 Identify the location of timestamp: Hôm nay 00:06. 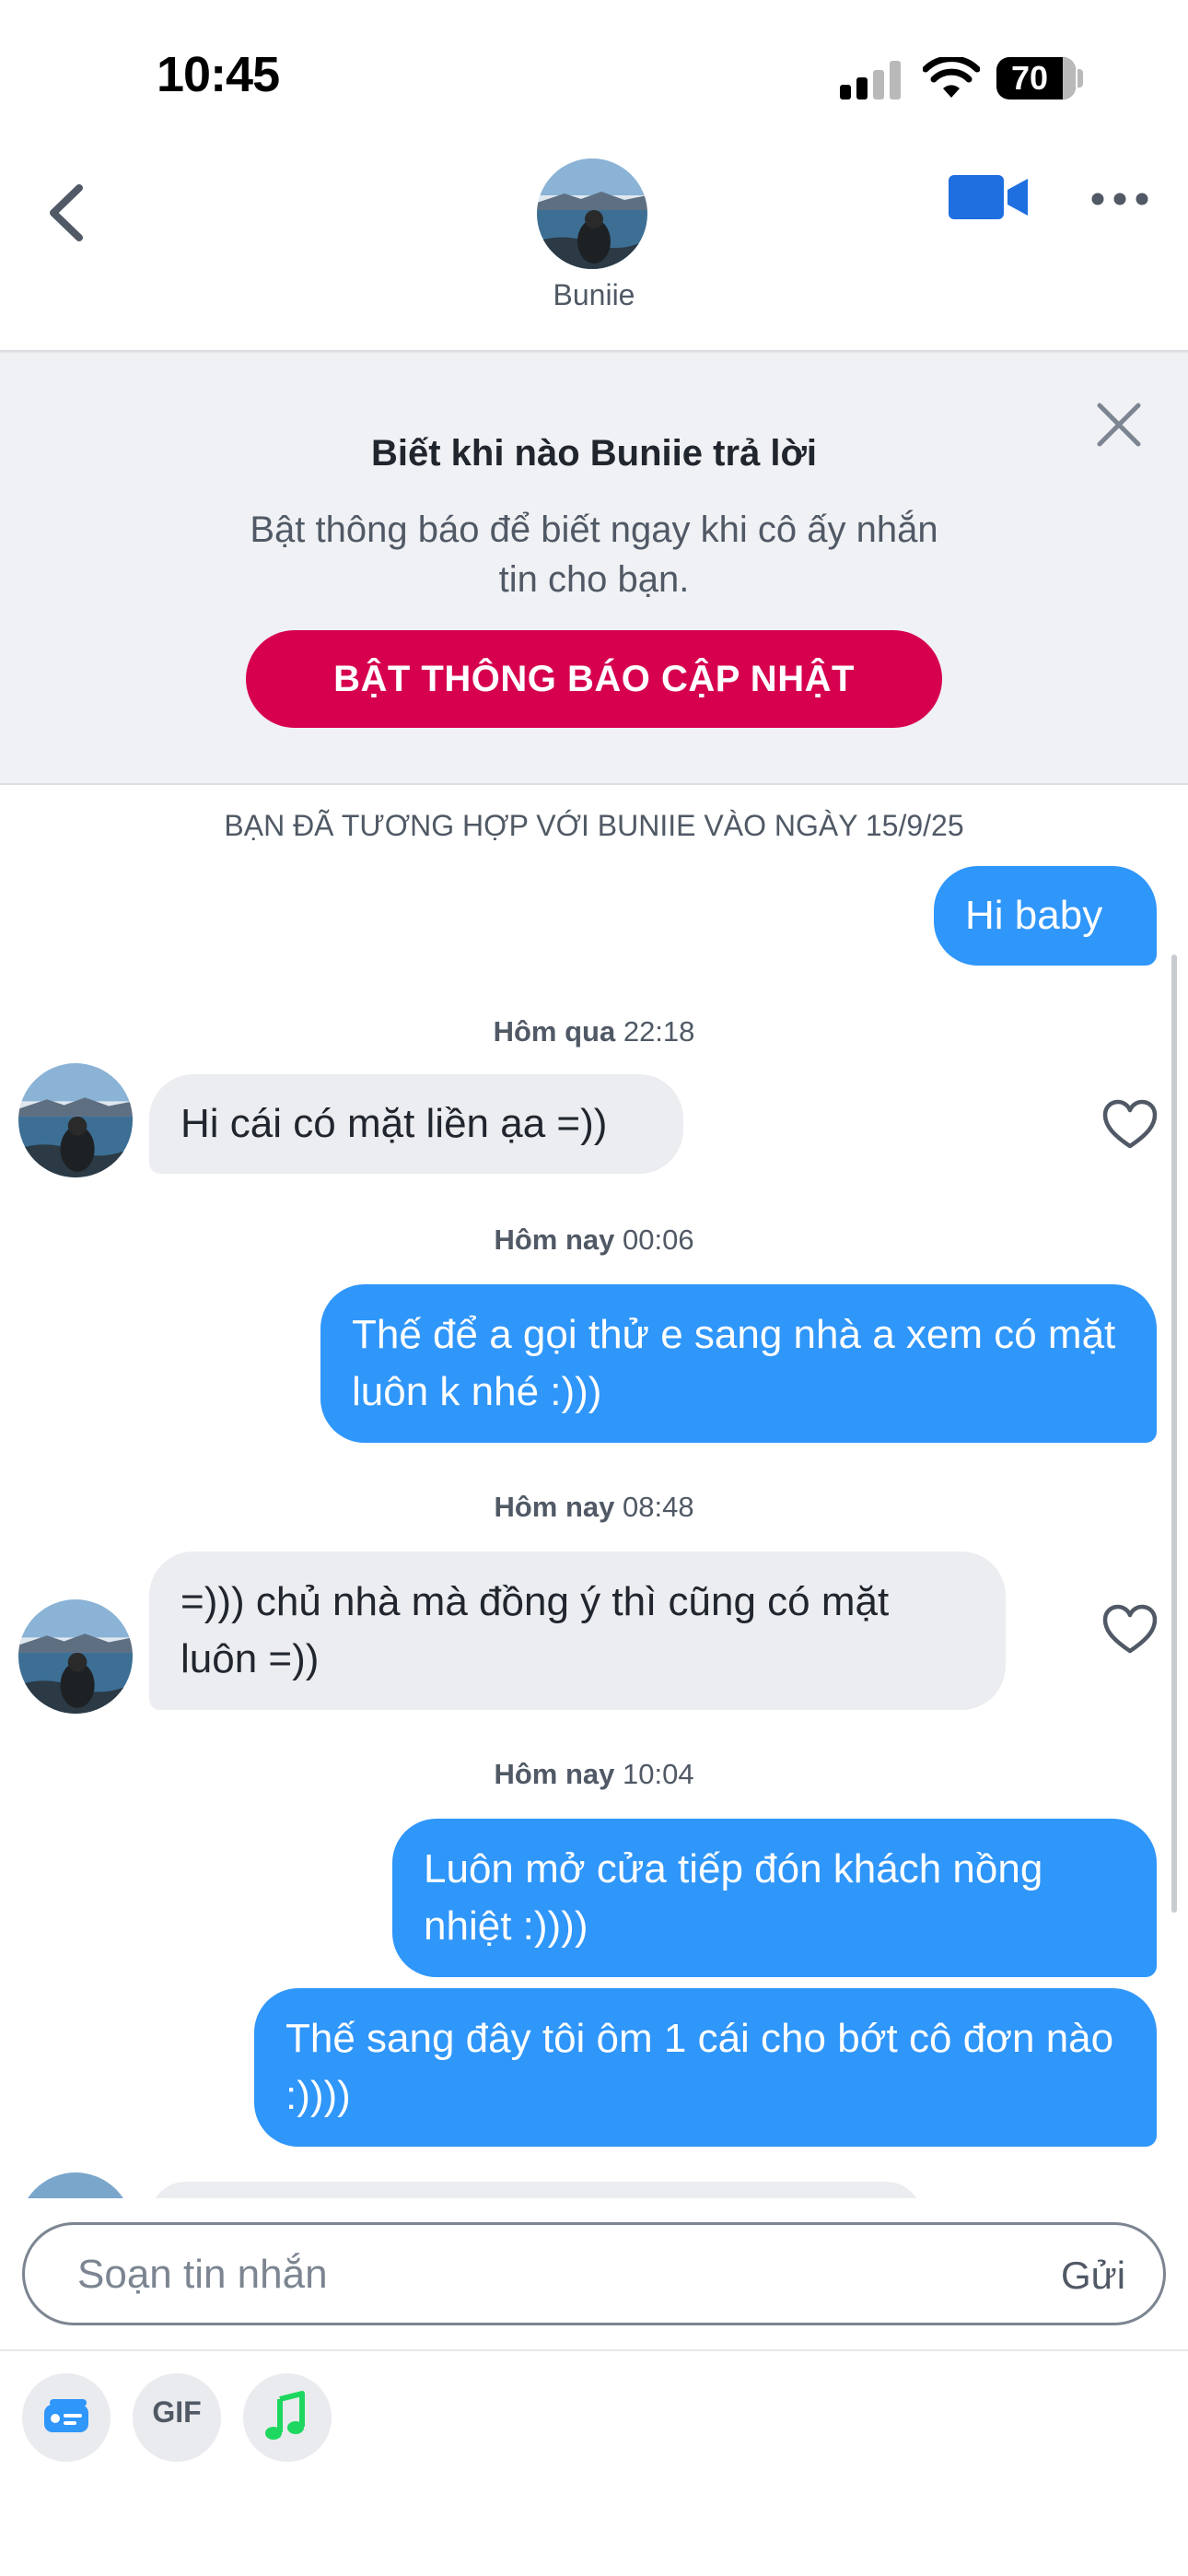
(594, 1240).